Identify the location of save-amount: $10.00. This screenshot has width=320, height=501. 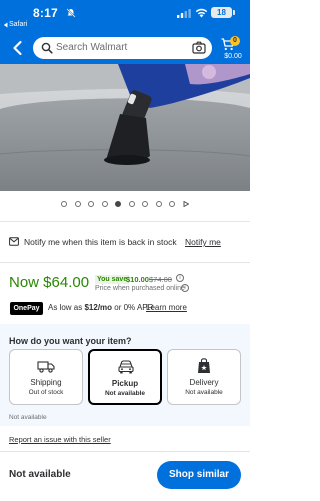
(137, 279).